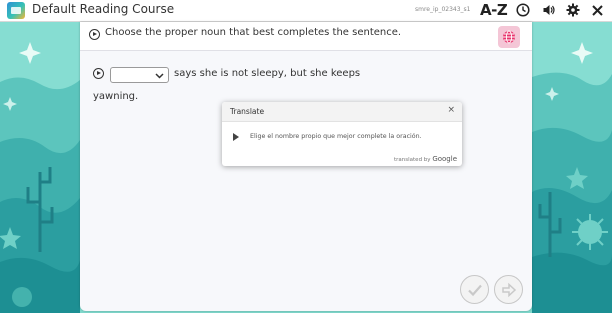  Describe the element at coordinates (159, 76) in the screenshot. I see `chevron-down-icon` at that location.